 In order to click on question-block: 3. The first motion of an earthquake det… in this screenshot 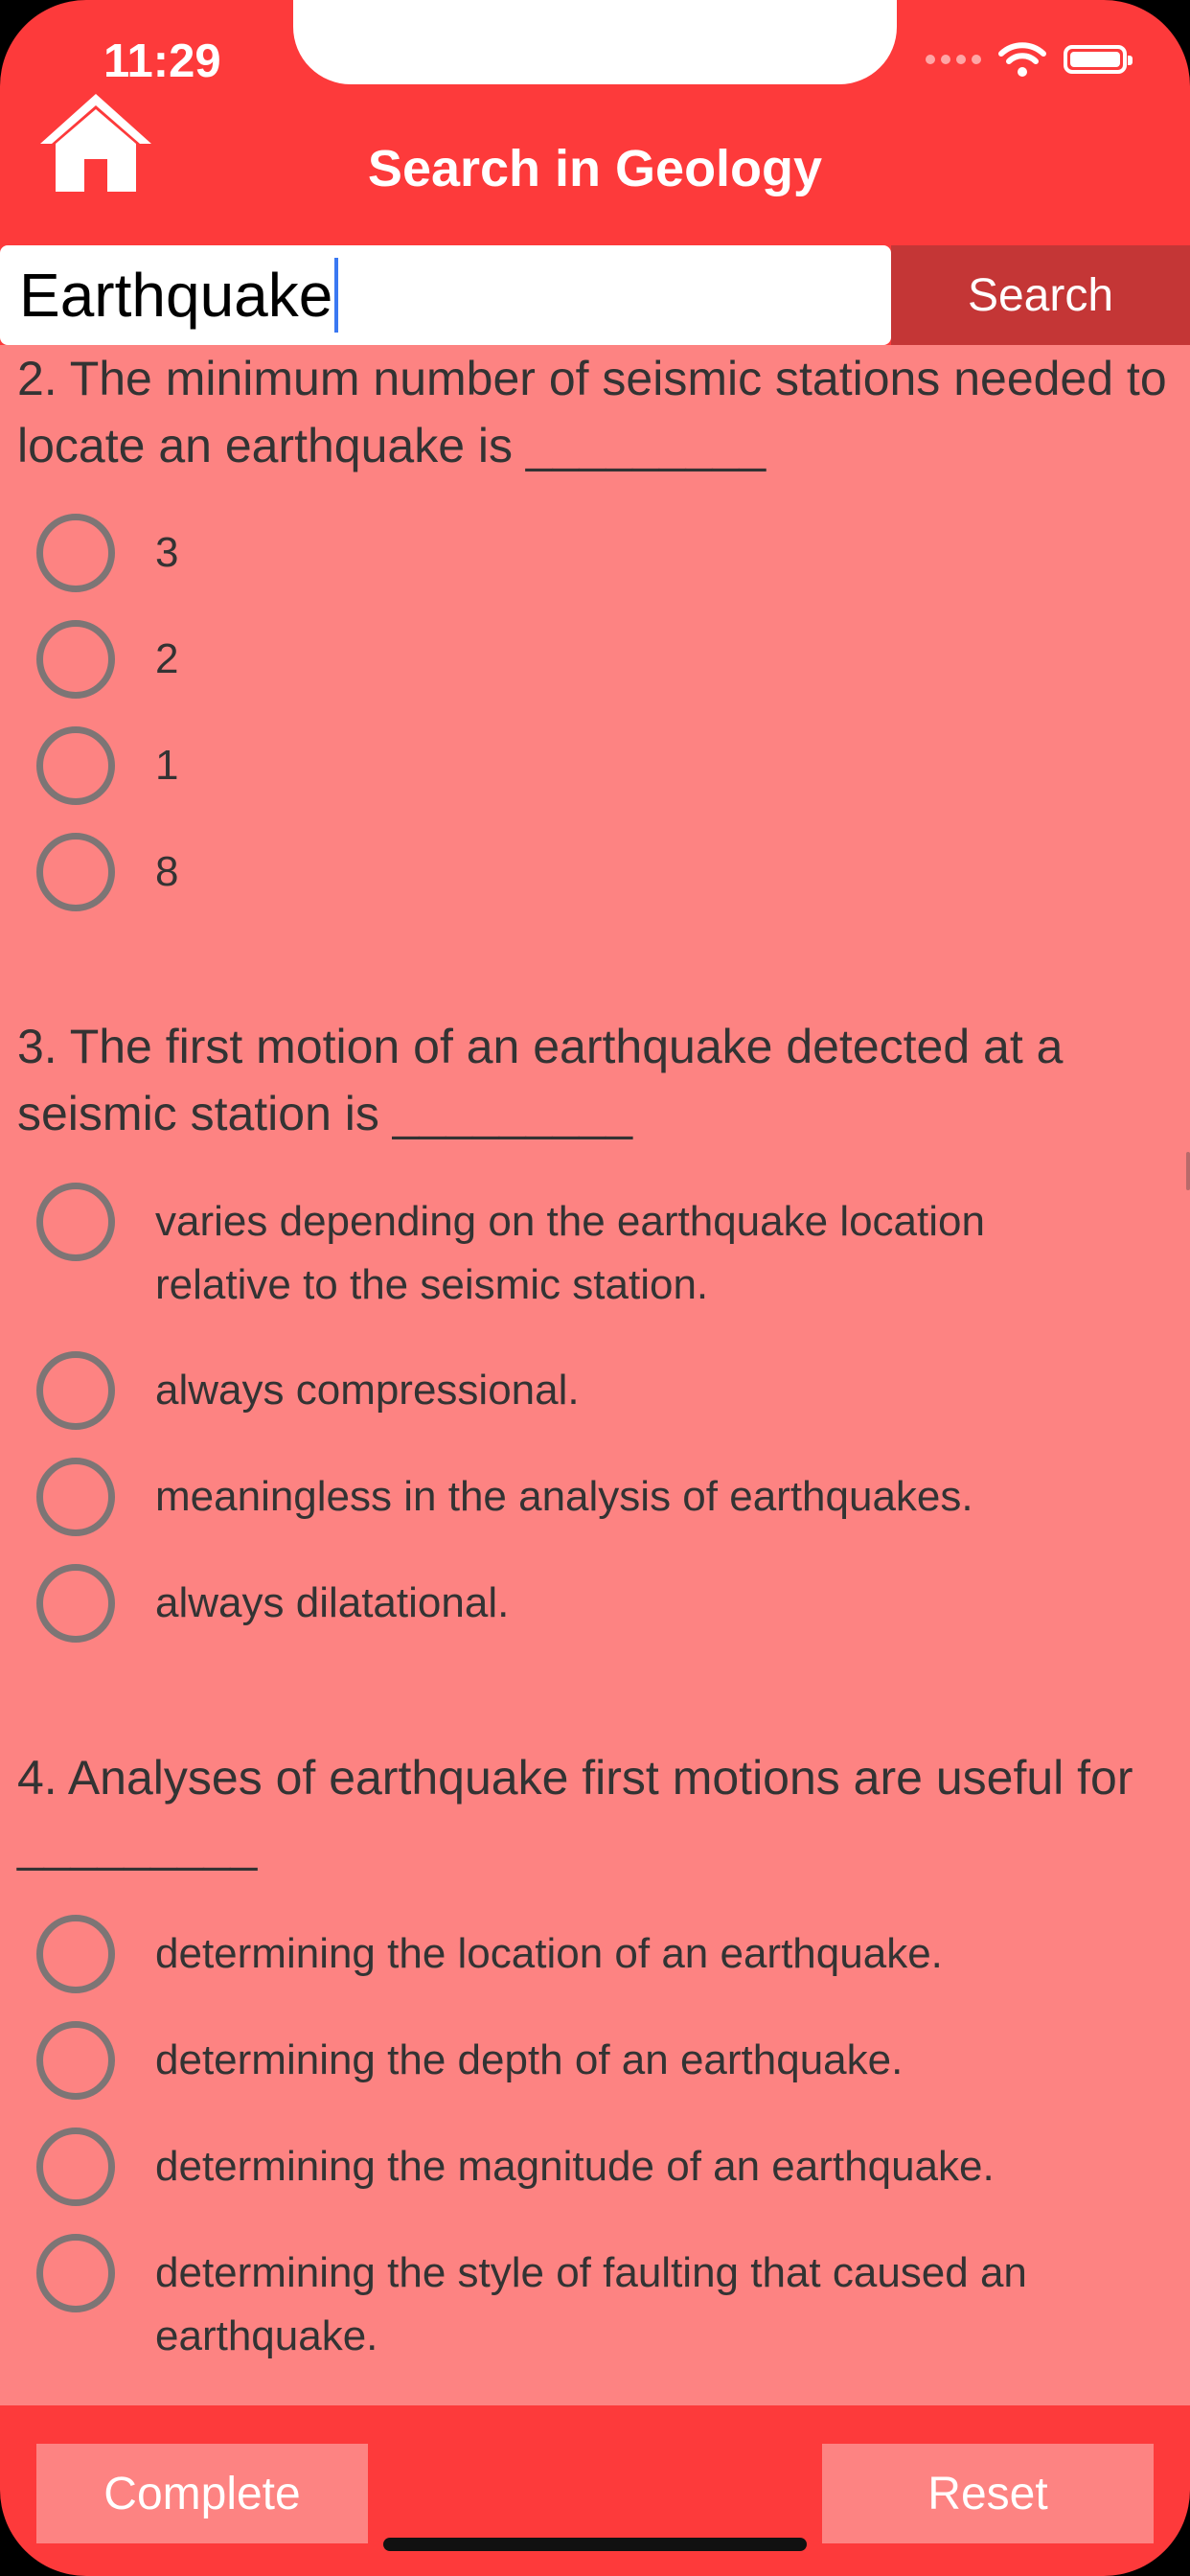, I will do `click(595, 1080)`.